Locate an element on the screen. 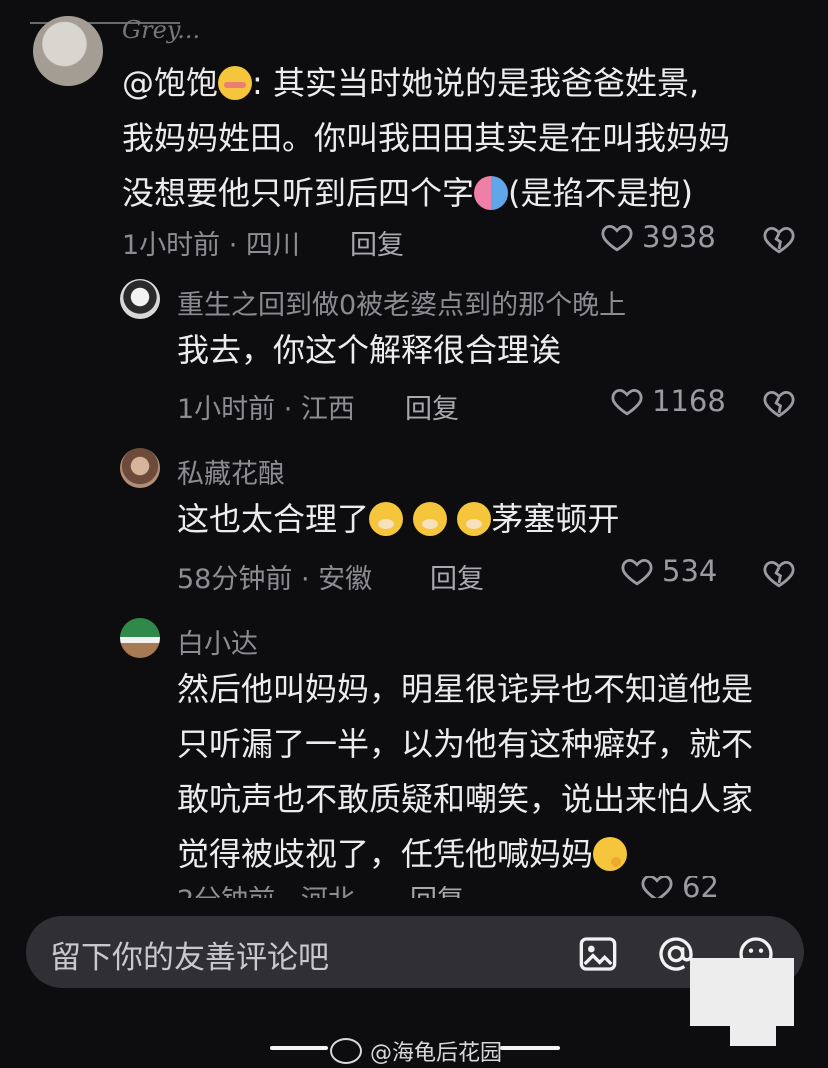 Image resolution: width=828 pixels, height=1068 pixels. hugging-people-icon is located at coordinates (491, 193).